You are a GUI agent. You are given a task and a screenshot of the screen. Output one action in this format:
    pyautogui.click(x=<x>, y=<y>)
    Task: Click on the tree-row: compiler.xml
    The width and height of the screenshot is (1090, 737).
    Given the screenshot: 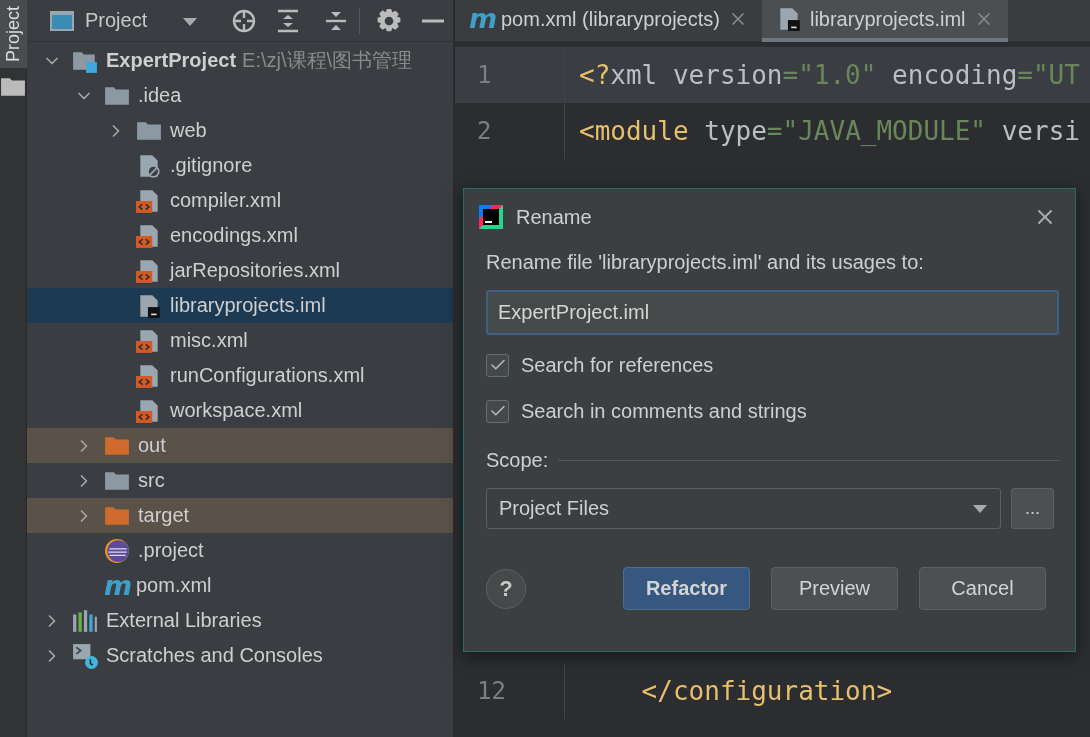 What is the action you would take?
    pyautogui.click(x=240, y=200)
    